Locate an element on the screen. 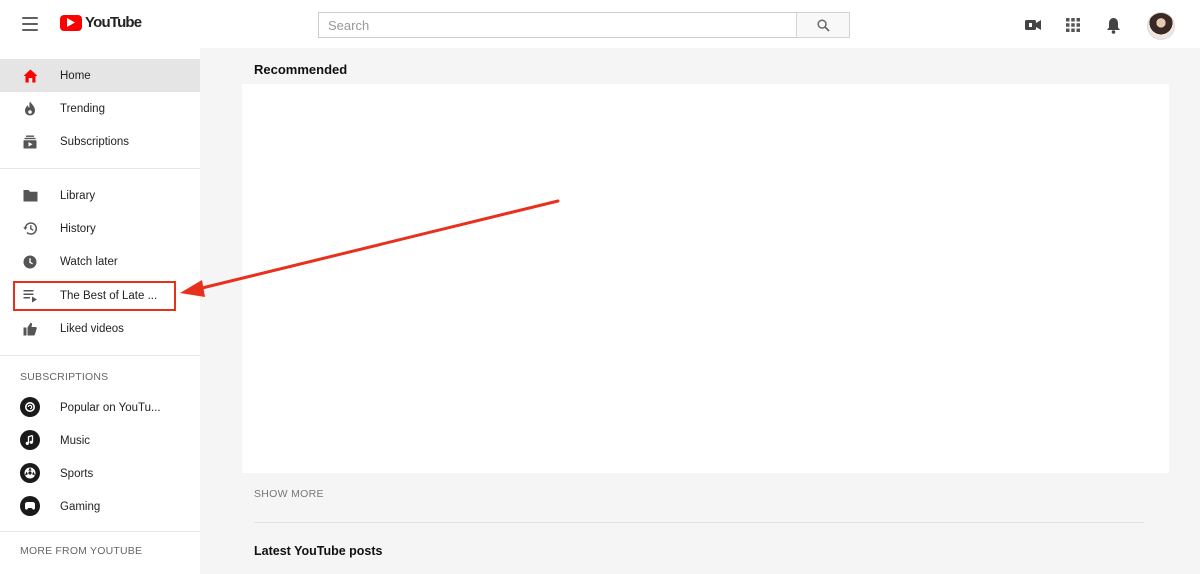 Image resolution: width=1200 pixels, height=574 pixels. masthead: YouTube is located at coordinates (600, 24).